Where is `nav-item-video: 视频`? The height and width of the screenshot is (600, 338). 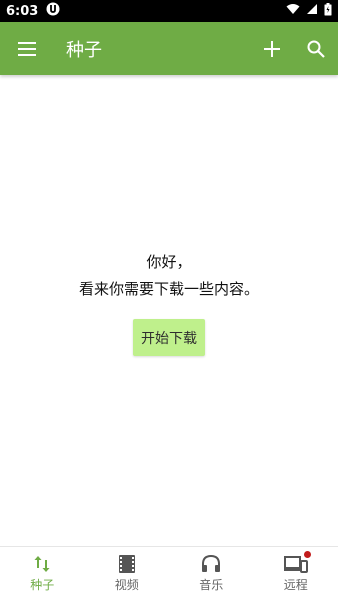 nav-item-video: 视频 is located at coordinates (127, 573).